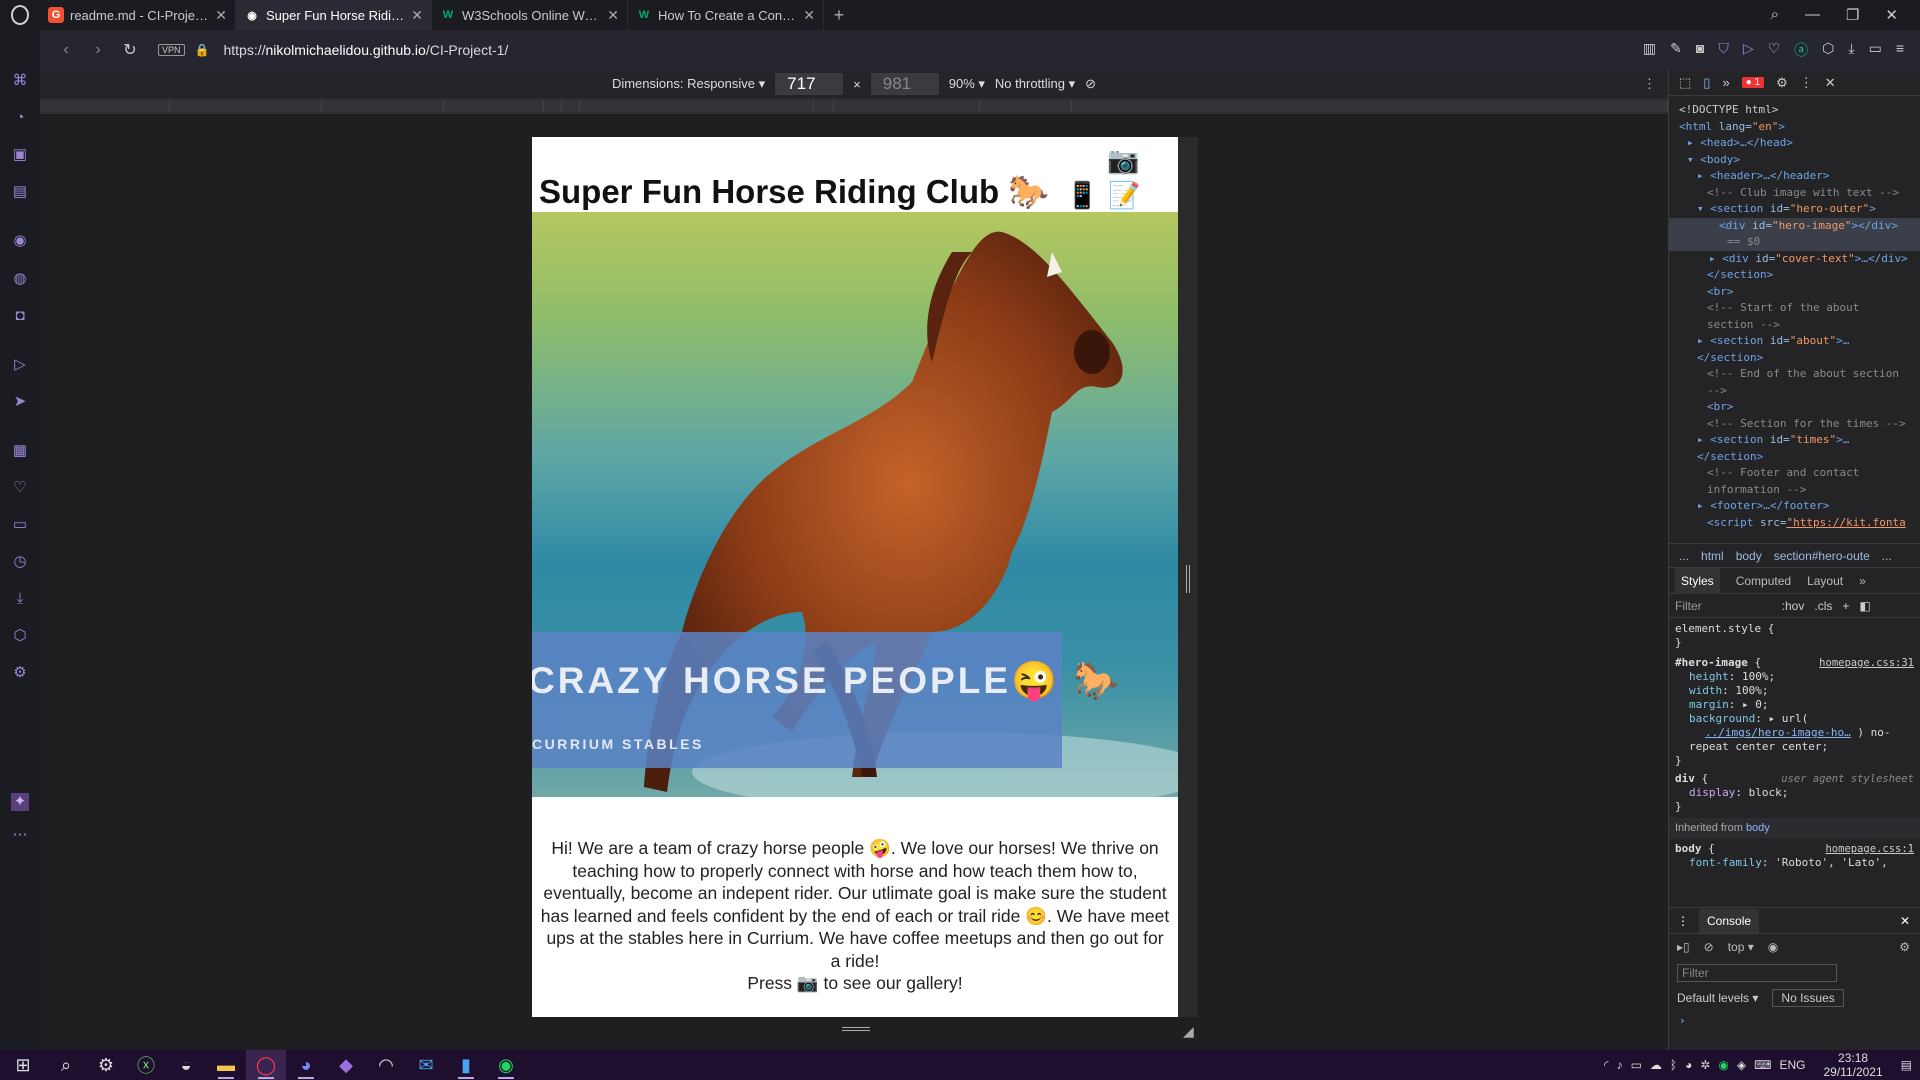 This screenshot has width=1920, height=1080. I want to click on battery-tray-icon: ▭, so click(1636, 1065).